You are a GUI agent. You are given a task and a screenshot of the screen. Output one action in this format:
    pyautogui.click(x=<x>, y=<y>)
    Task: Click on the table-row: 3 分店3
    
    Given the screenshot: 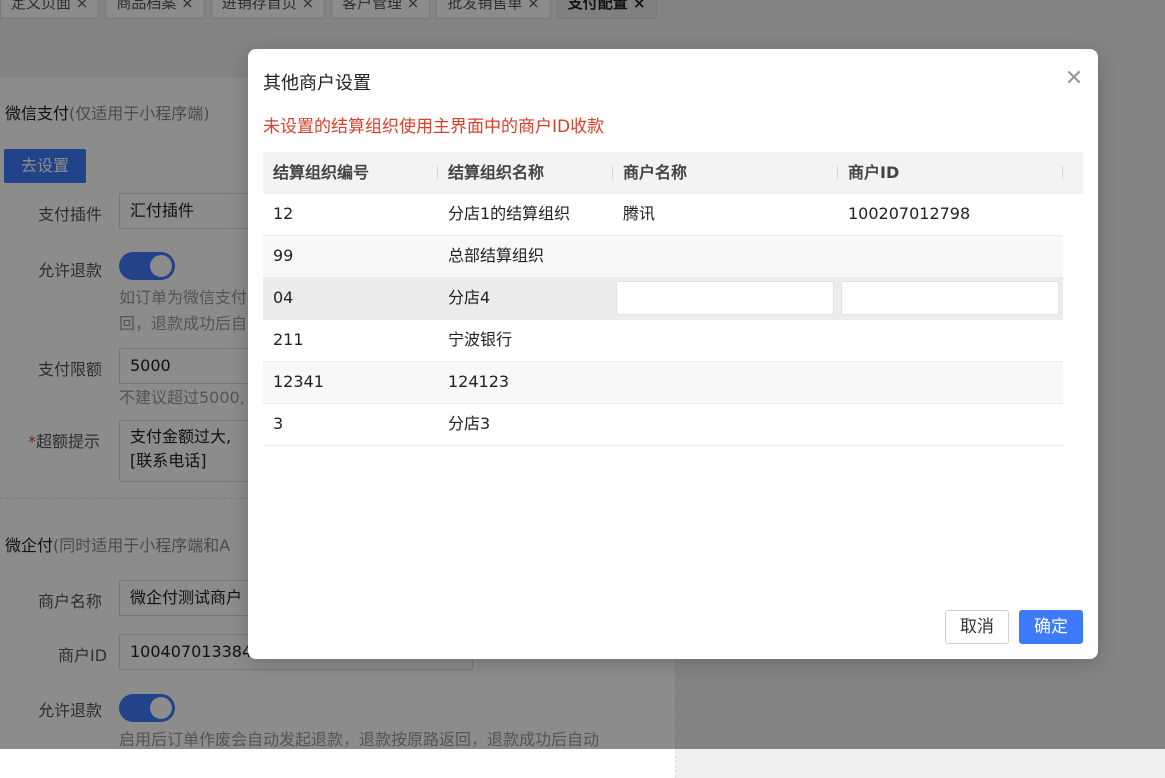 What is the action you would take?
    pyautogui.click(x=663, y=425)
    